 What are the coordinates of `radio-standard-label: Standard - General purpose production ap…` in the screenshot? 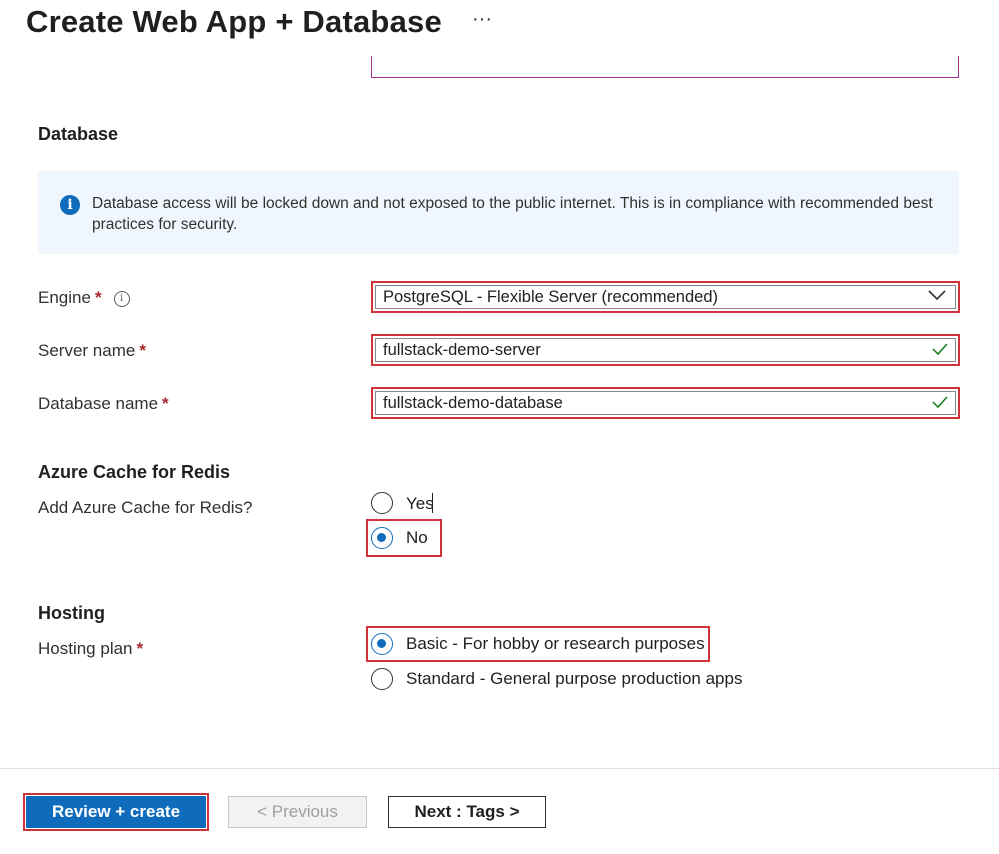 It's located at (574, 678).